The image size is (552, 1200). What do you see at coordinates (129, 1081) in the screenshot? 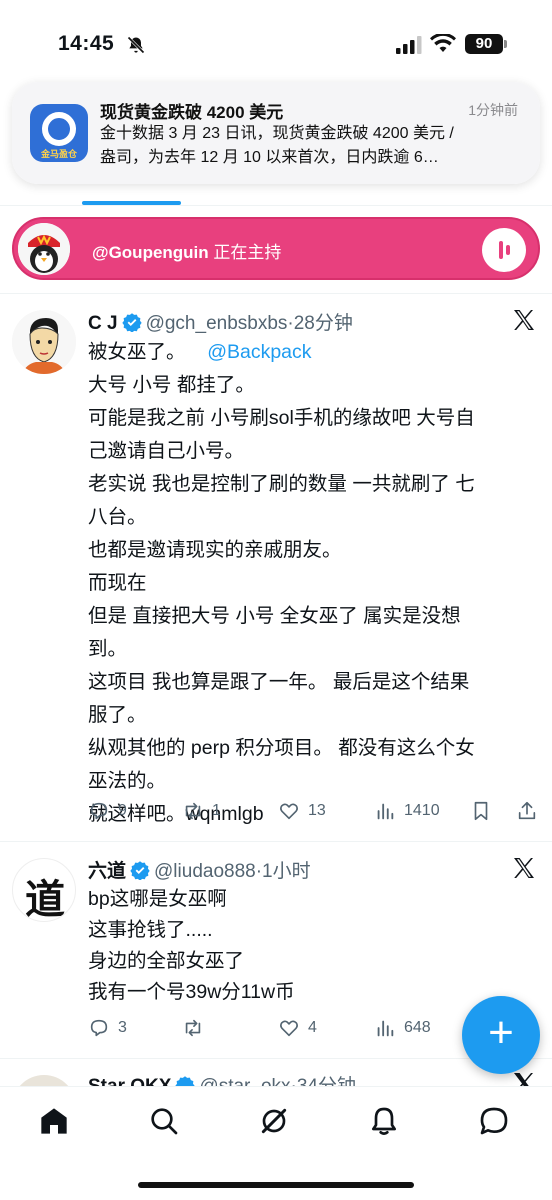
I see `author-name: Star OKX` at bounding box center [129, 1081].